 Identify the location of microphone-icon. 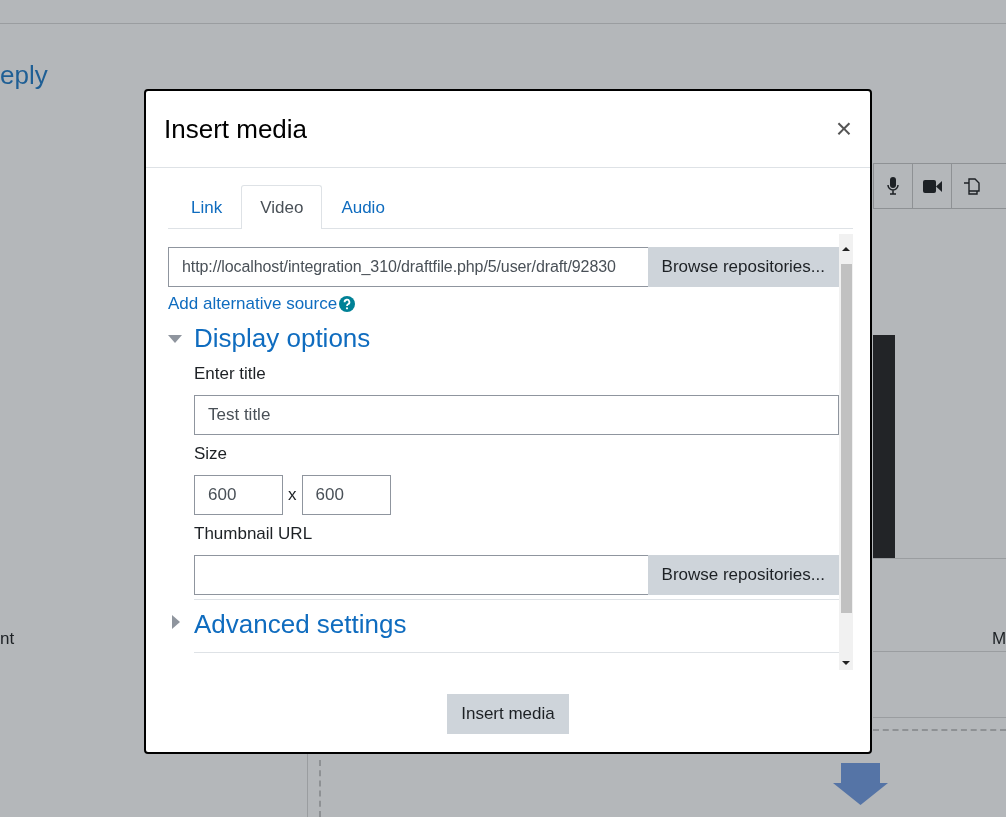
(893, 186).